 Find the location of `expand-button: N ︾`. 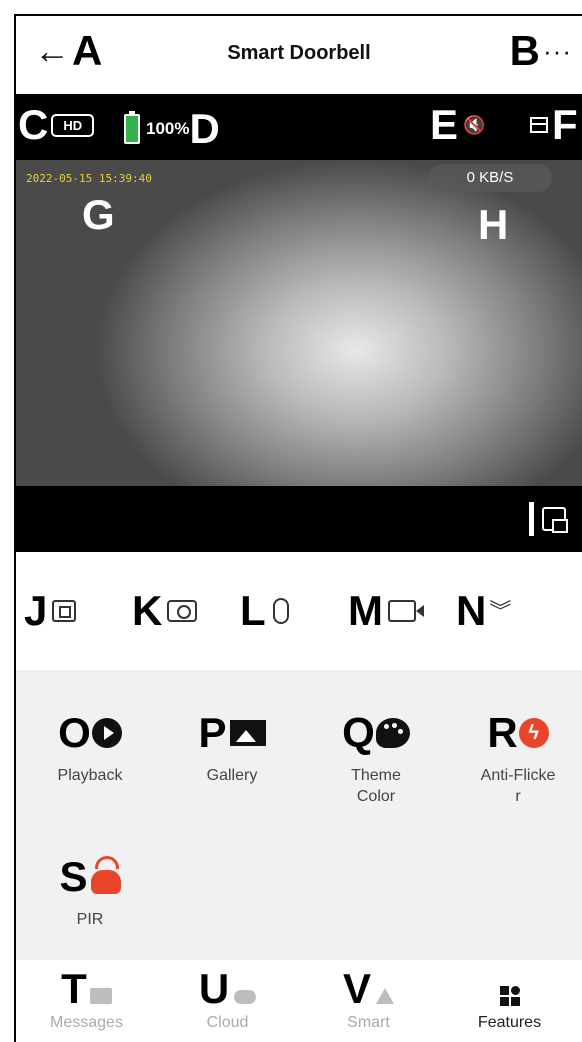

expand-button: N ︾ is located at coordinates (510, 611).